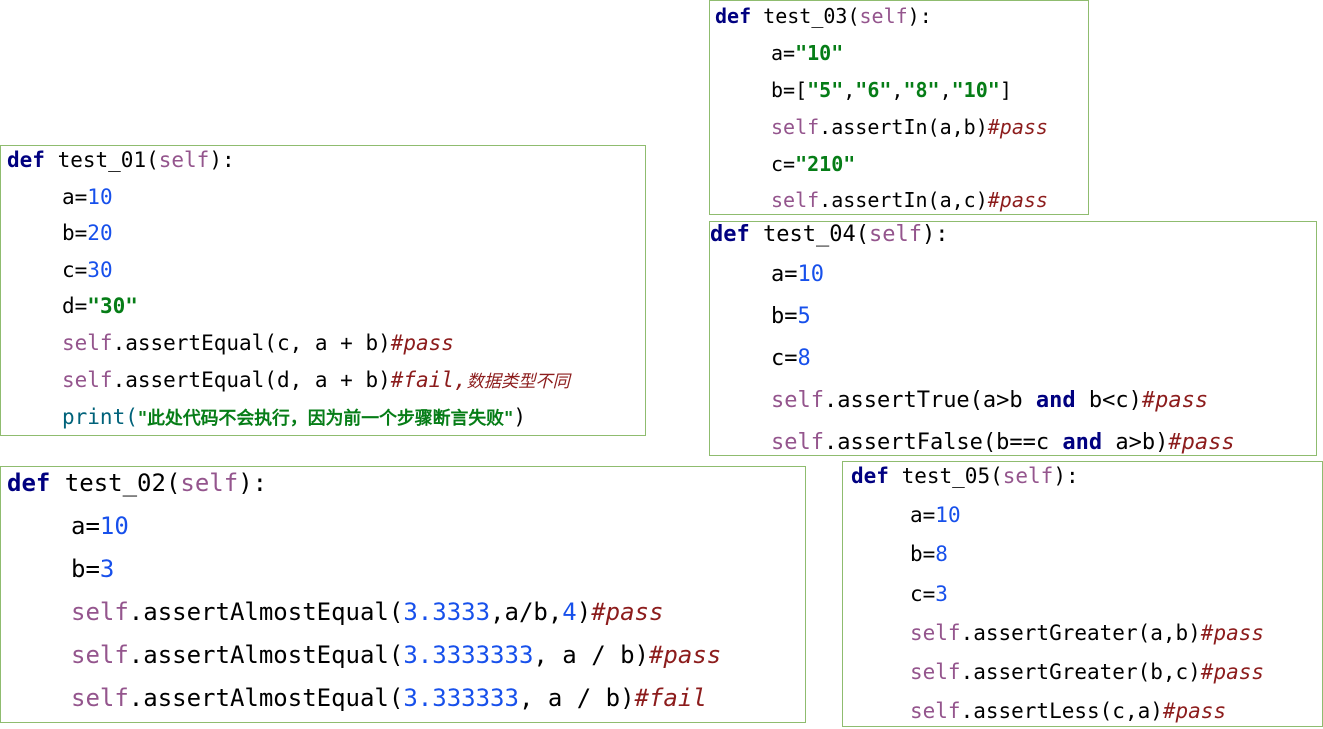 The width and height of the screenshot is (1323, 729). I want to click on comment: #fail, so click(670, 698).